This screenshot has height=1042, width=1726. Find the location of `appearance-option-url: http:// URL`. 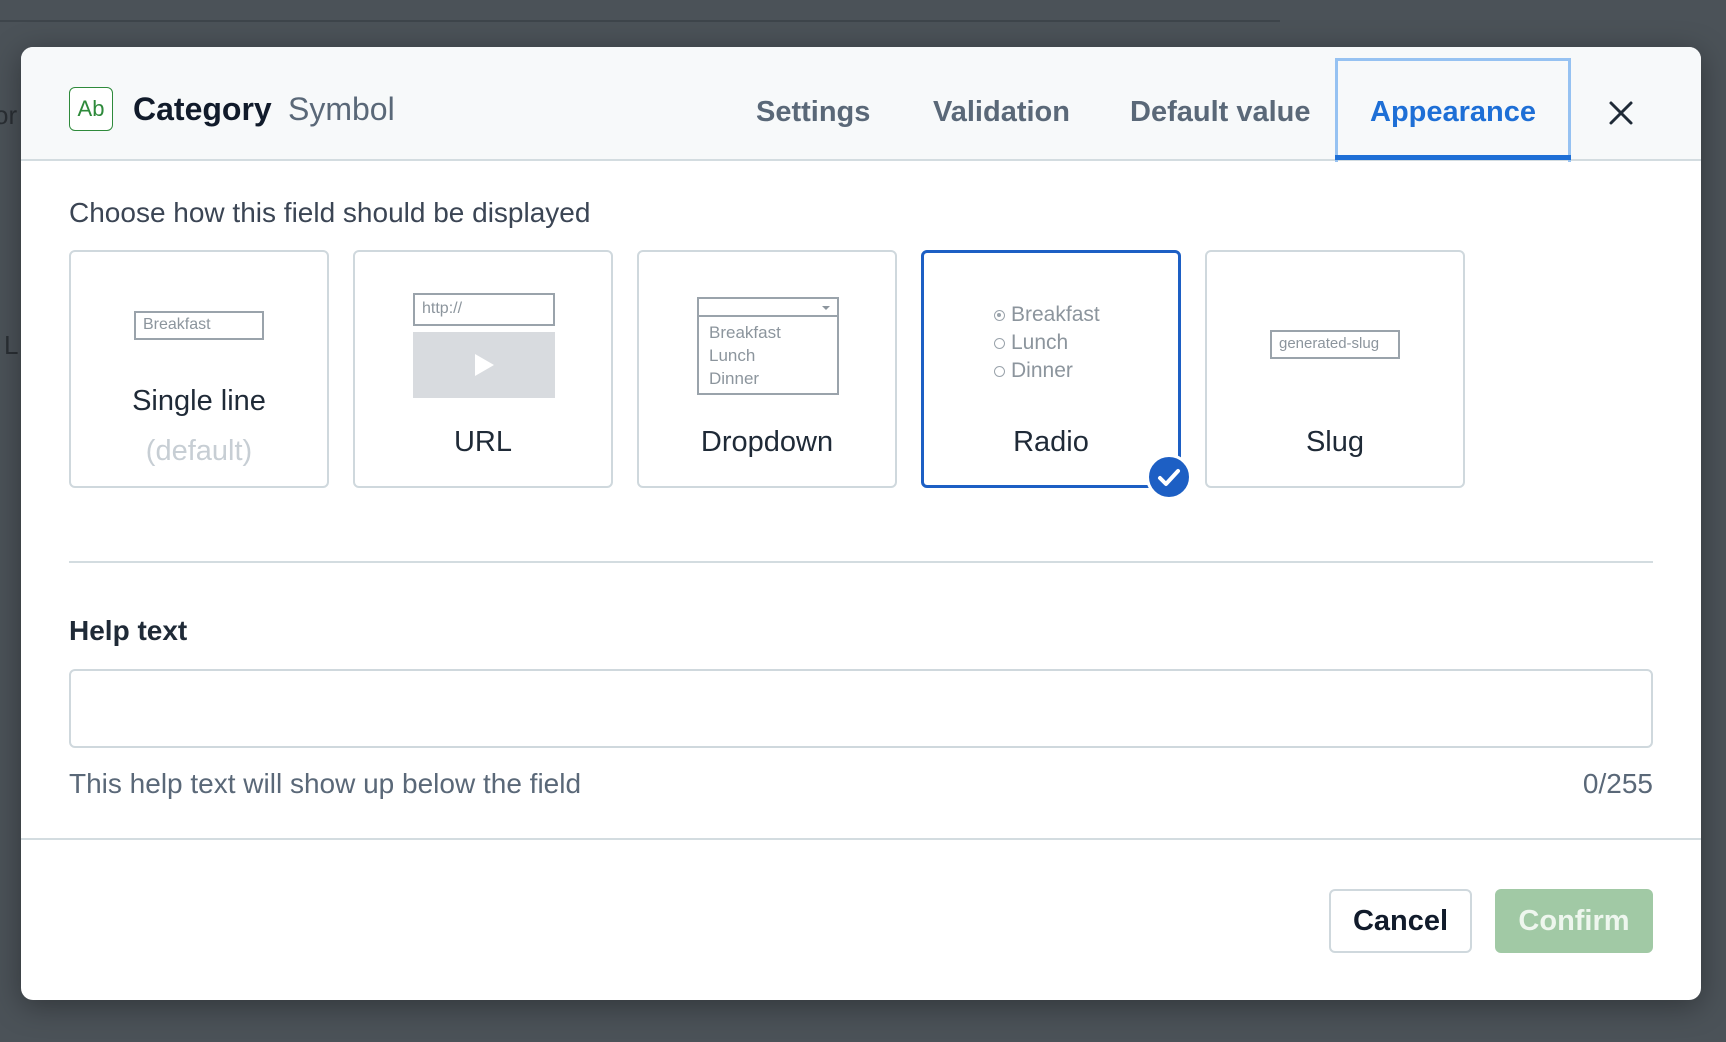

appearance-option-url: http:// URL is located at coordinates (483, 369).